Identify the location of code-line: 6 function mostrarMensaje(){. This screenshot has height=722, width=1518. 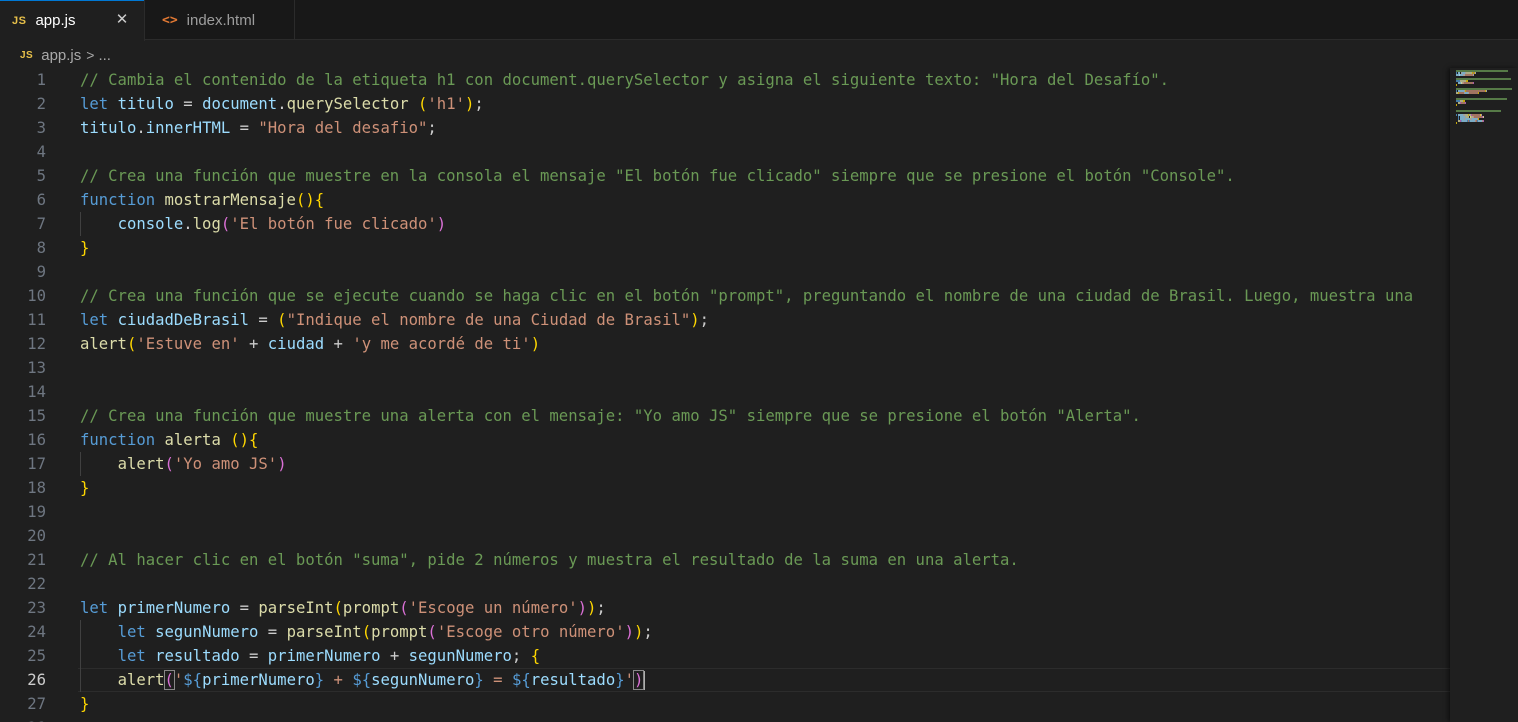
(725, 200).